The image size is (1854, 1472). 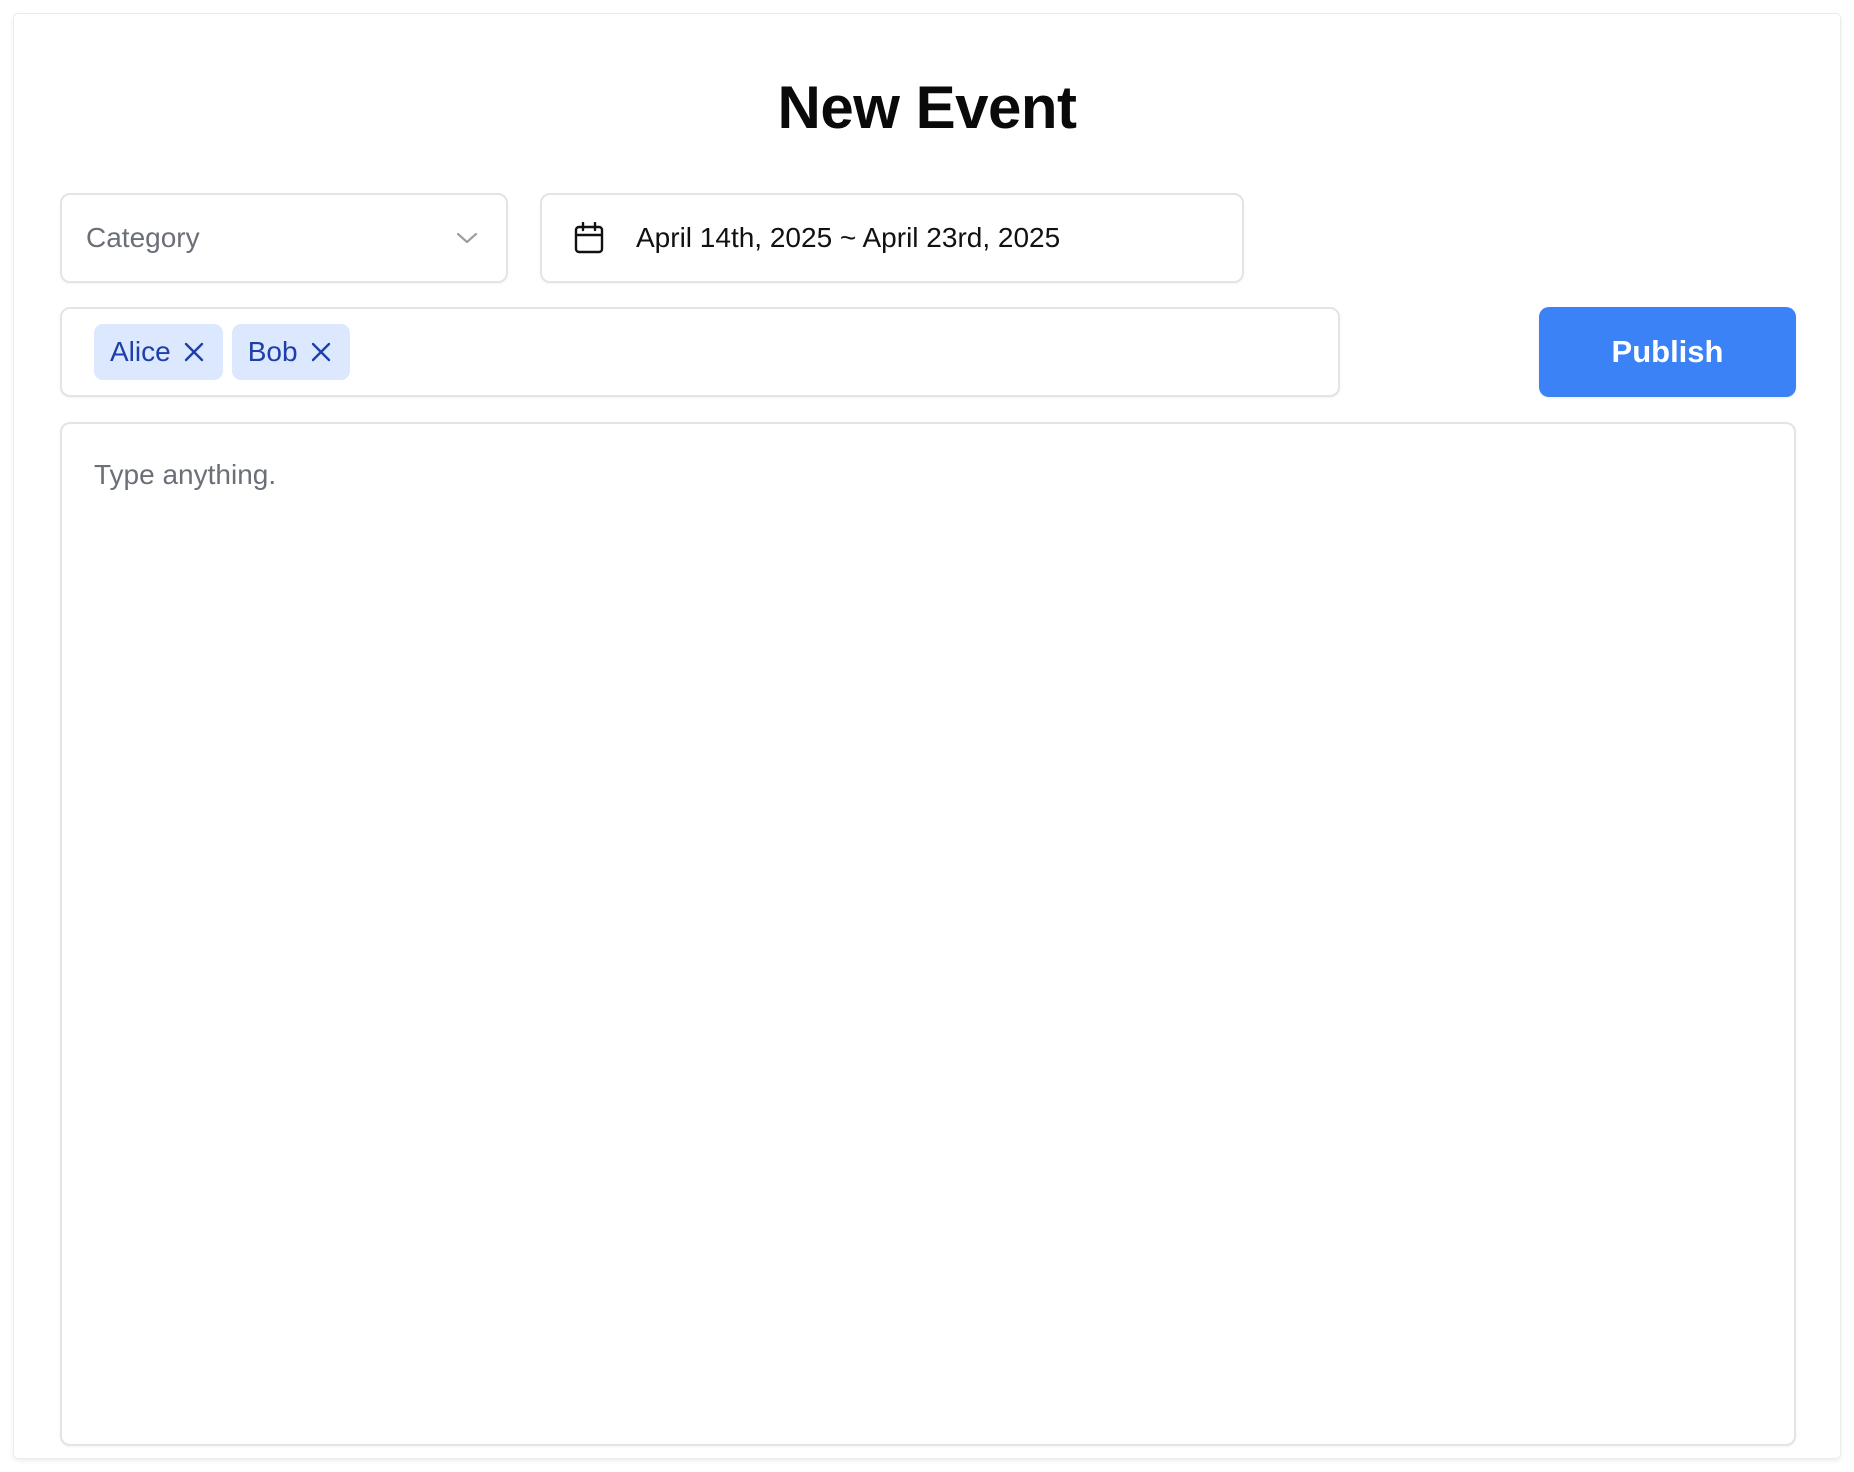 I want to click on editor-placeholder: Type anything., so click(x=185, y=474).